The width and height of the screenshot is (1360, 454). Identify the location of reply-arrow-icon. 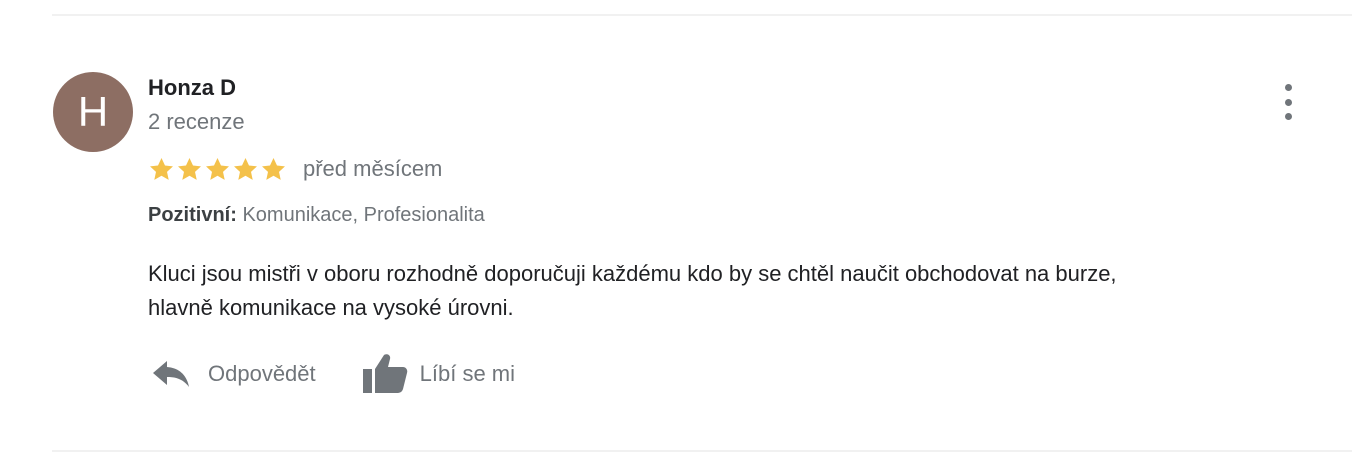
(171, 374).